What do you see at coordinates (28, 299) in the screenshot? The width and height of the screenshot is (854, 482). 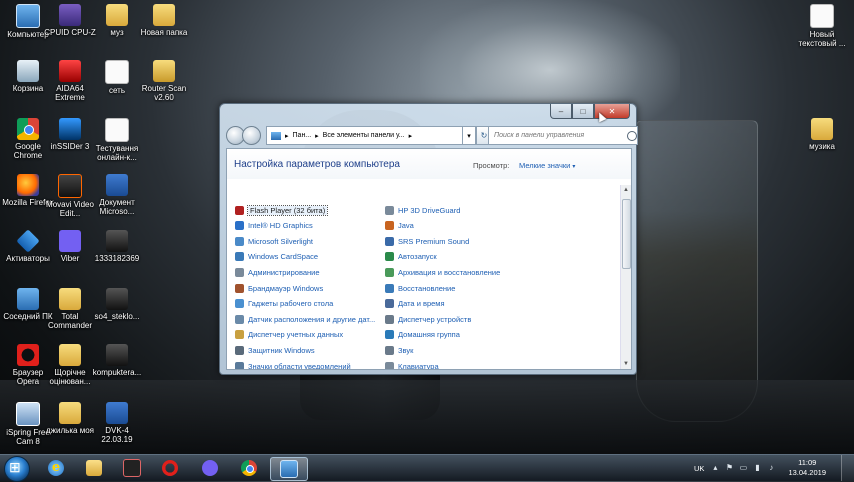 I see `network-computer-icon` at bounding box center [28, 299].